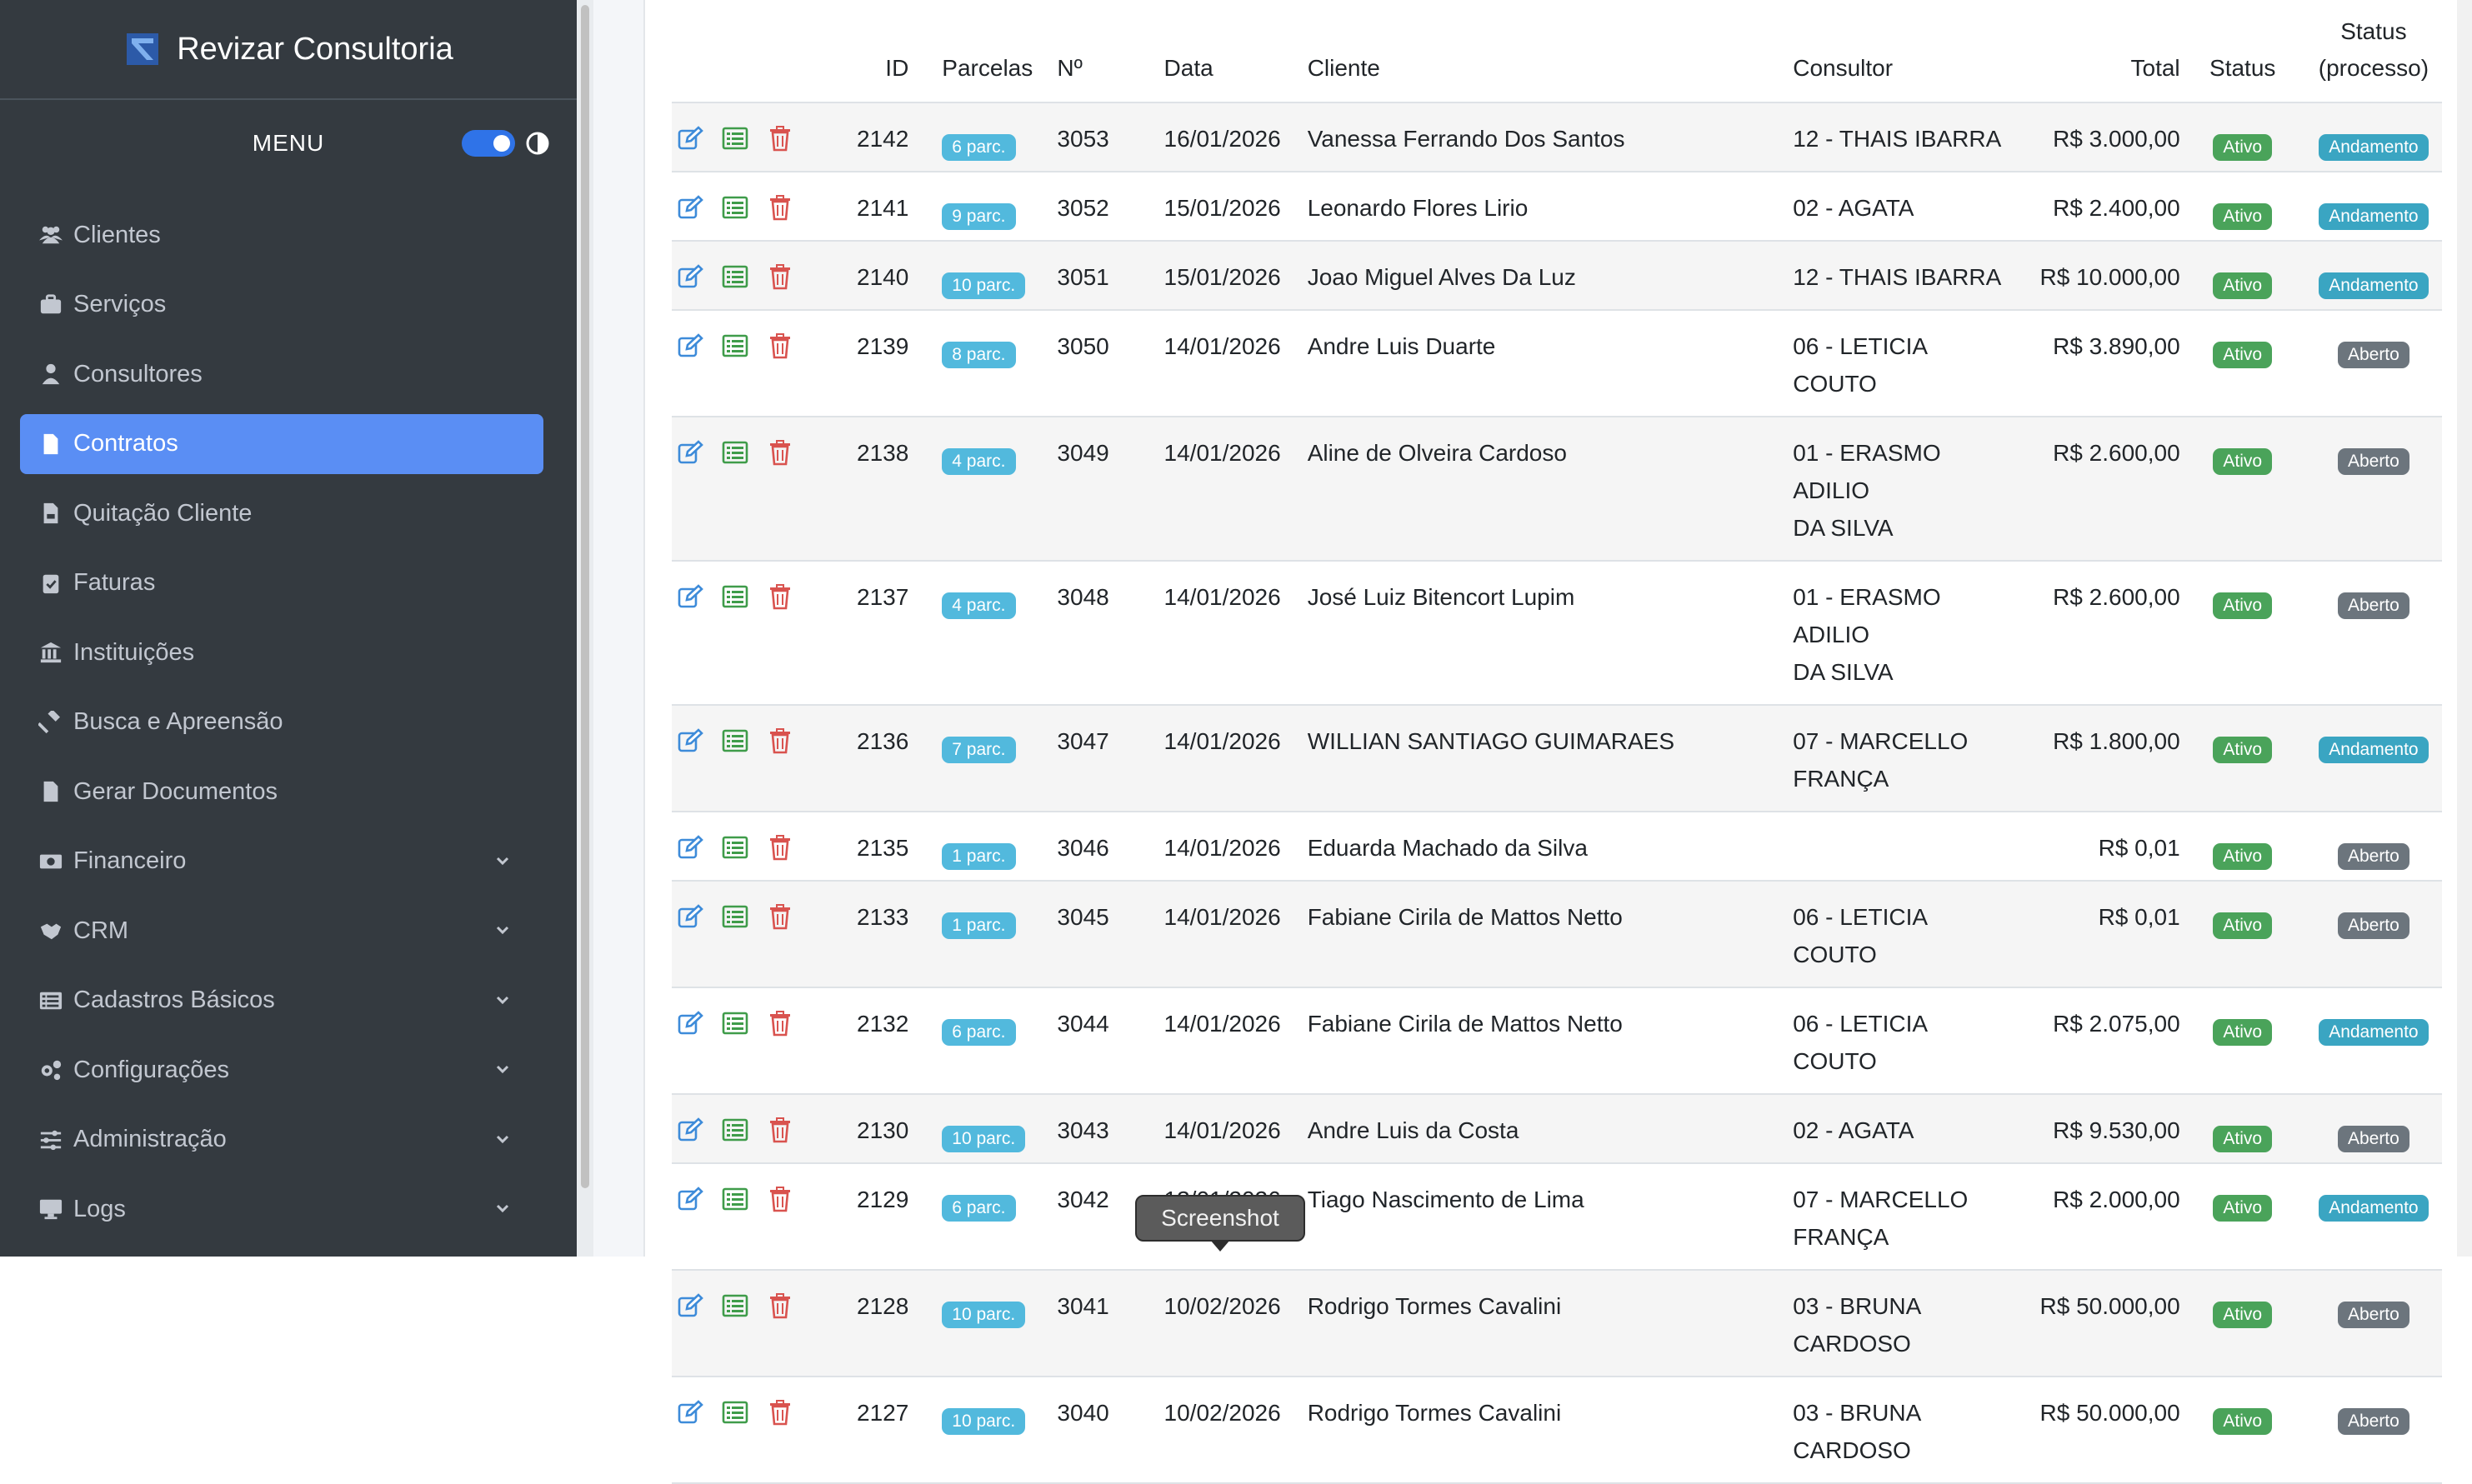 The width and height of the screenshot is (2472, 1484). Describe the element at coordinates (1905, 51) in the screenshot. I see `header-consultor: Consultor` at that location.